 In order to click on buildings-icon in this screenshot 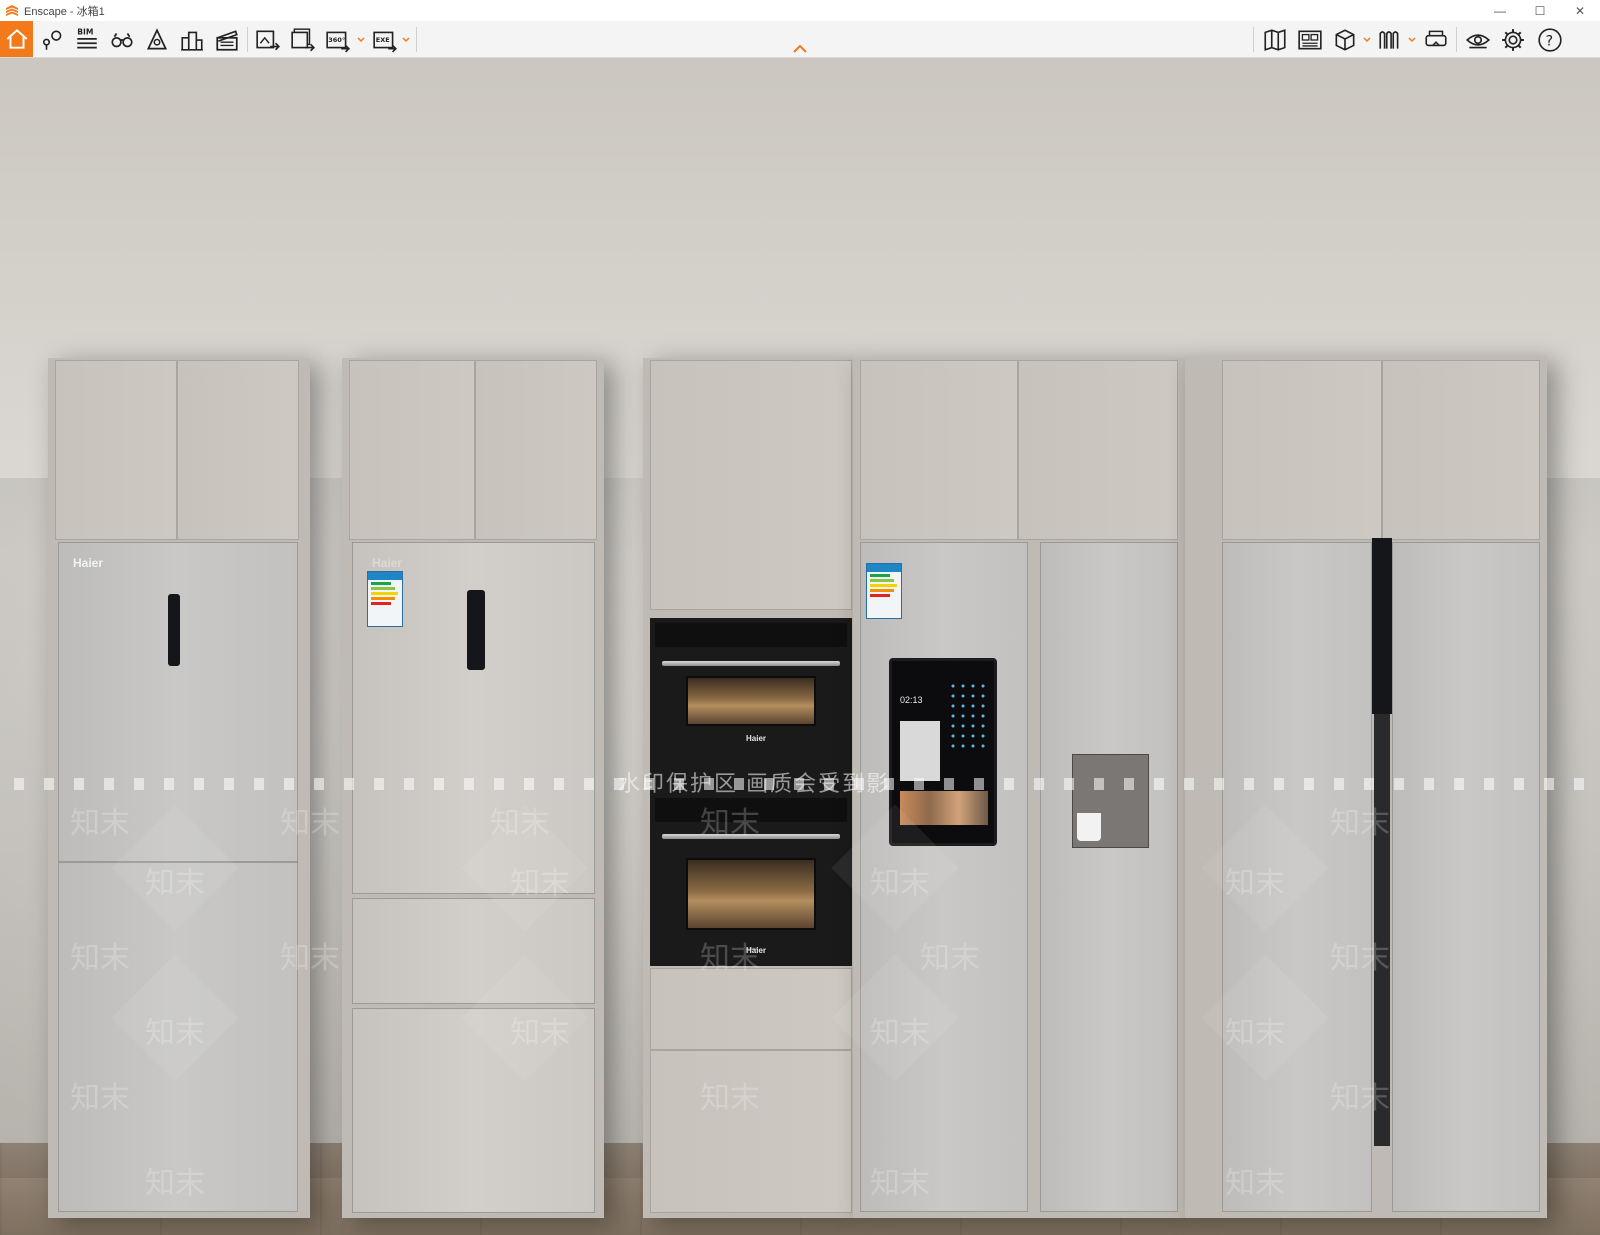, I will do `click(191, 41)`.